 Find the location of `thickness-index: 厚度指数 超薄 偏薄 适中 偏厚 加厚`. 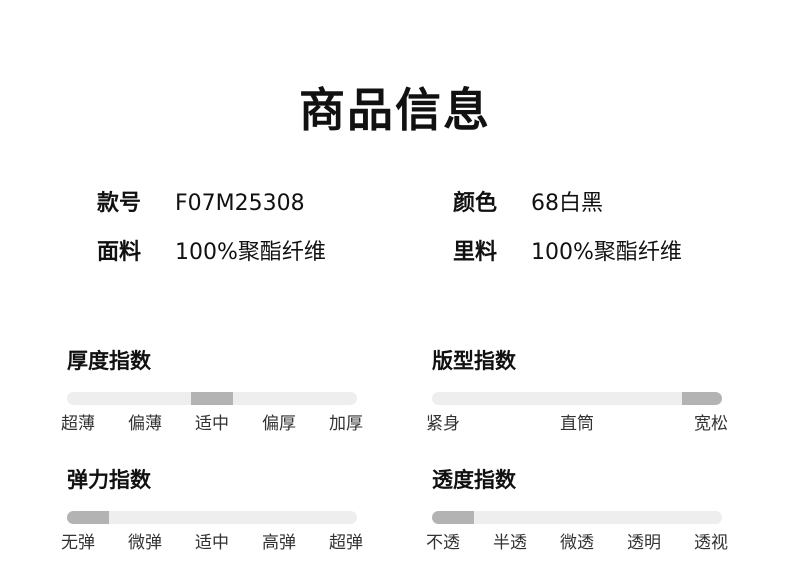

thickness-index: 厚度指数 超薄 偏薄 适中 偏厚 加厚 is located at coordinates (212, 392).